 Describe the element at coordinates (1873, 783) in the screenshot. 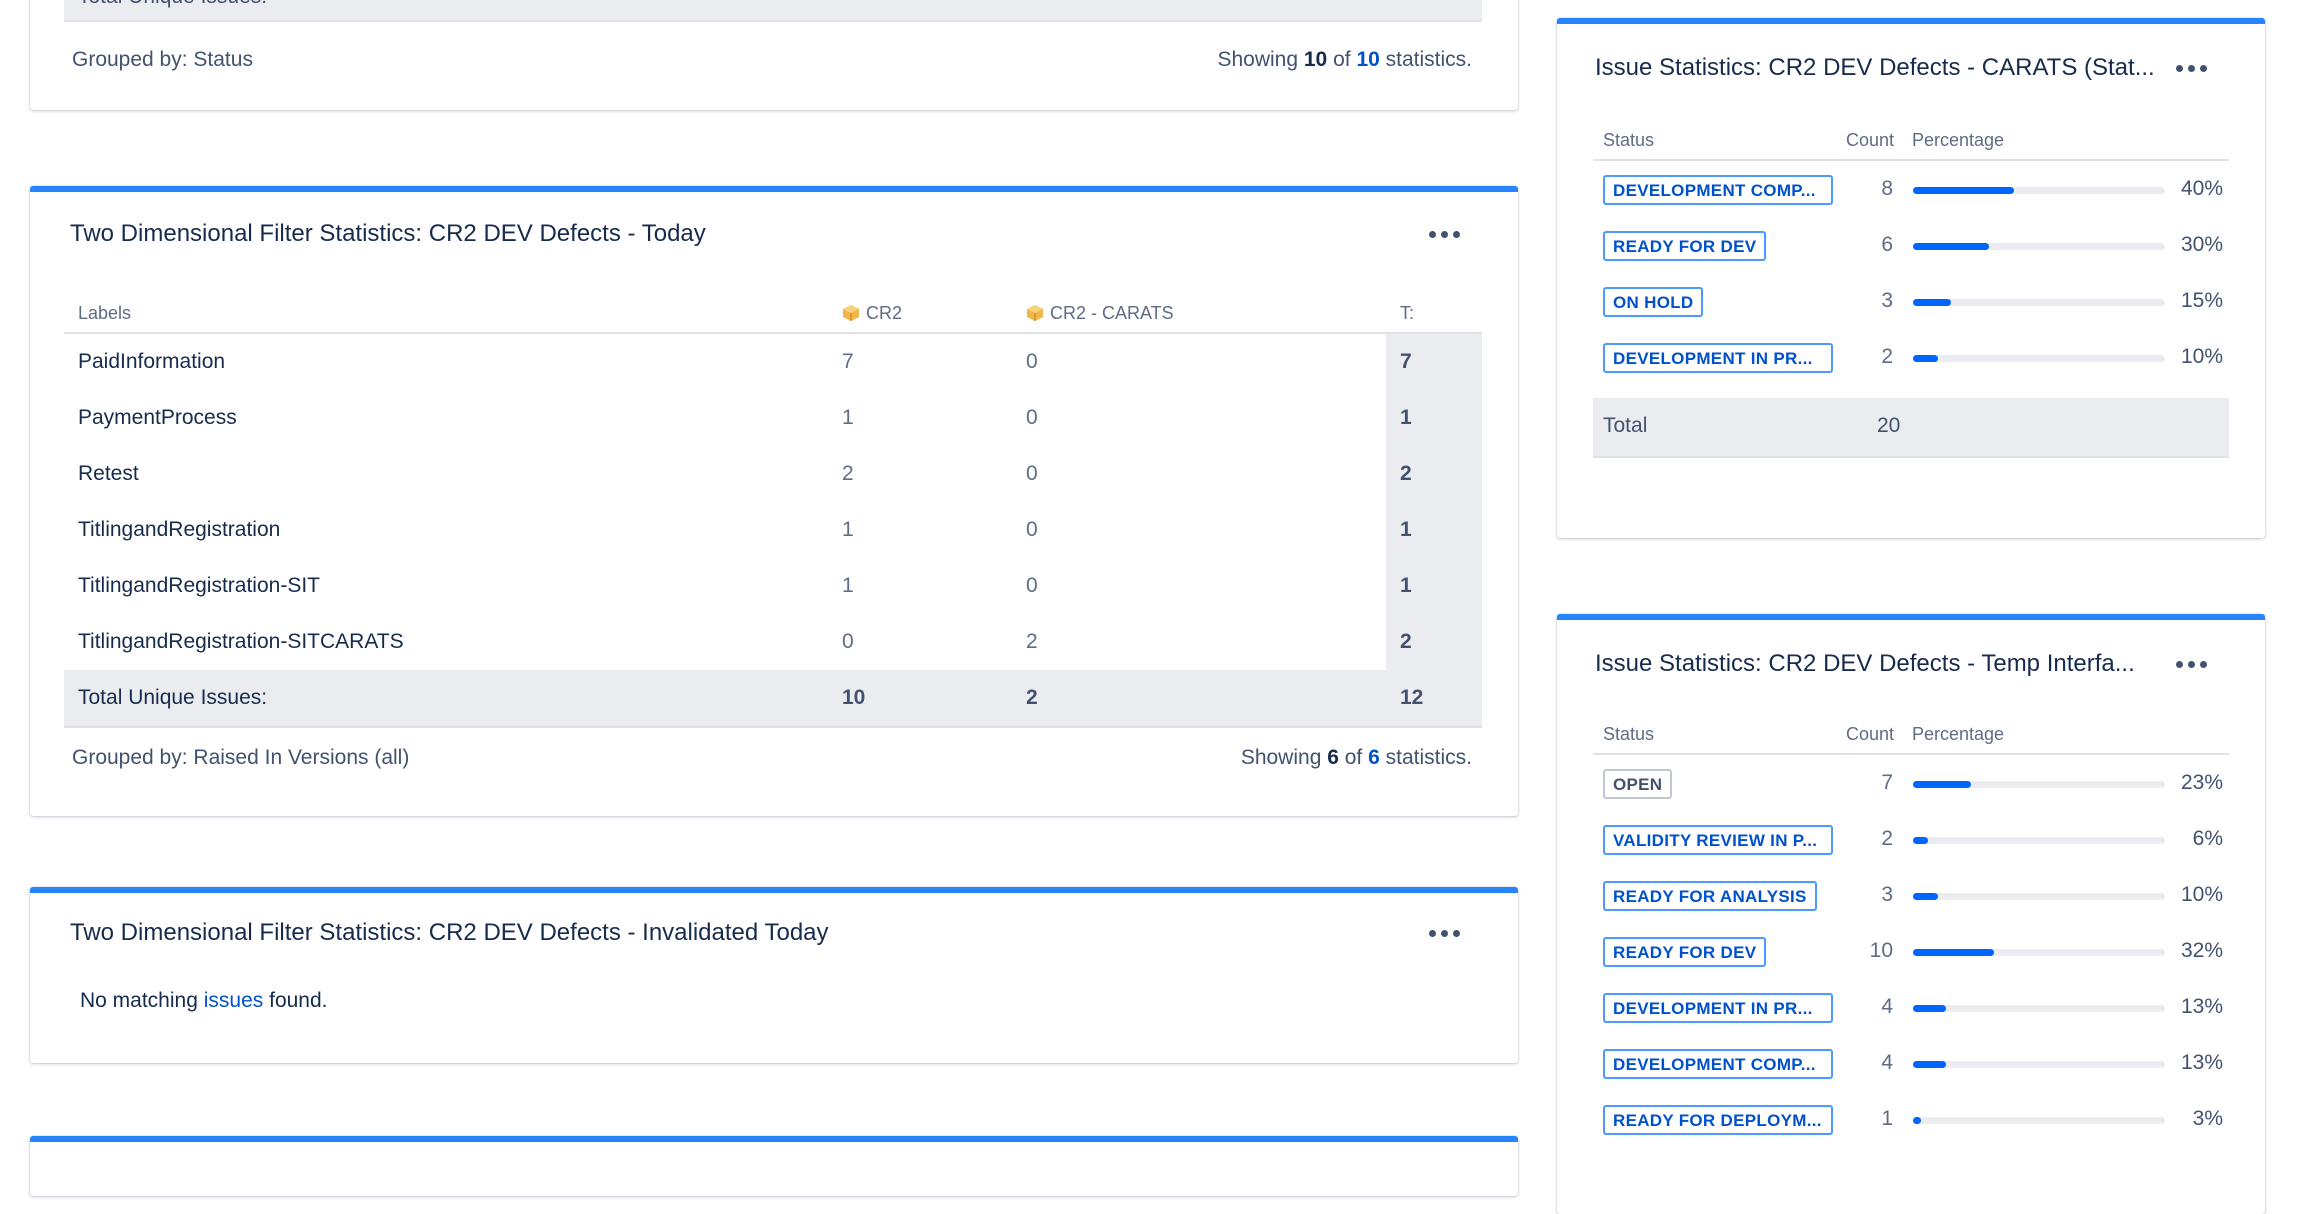

I see `status-count: 7` at that location.